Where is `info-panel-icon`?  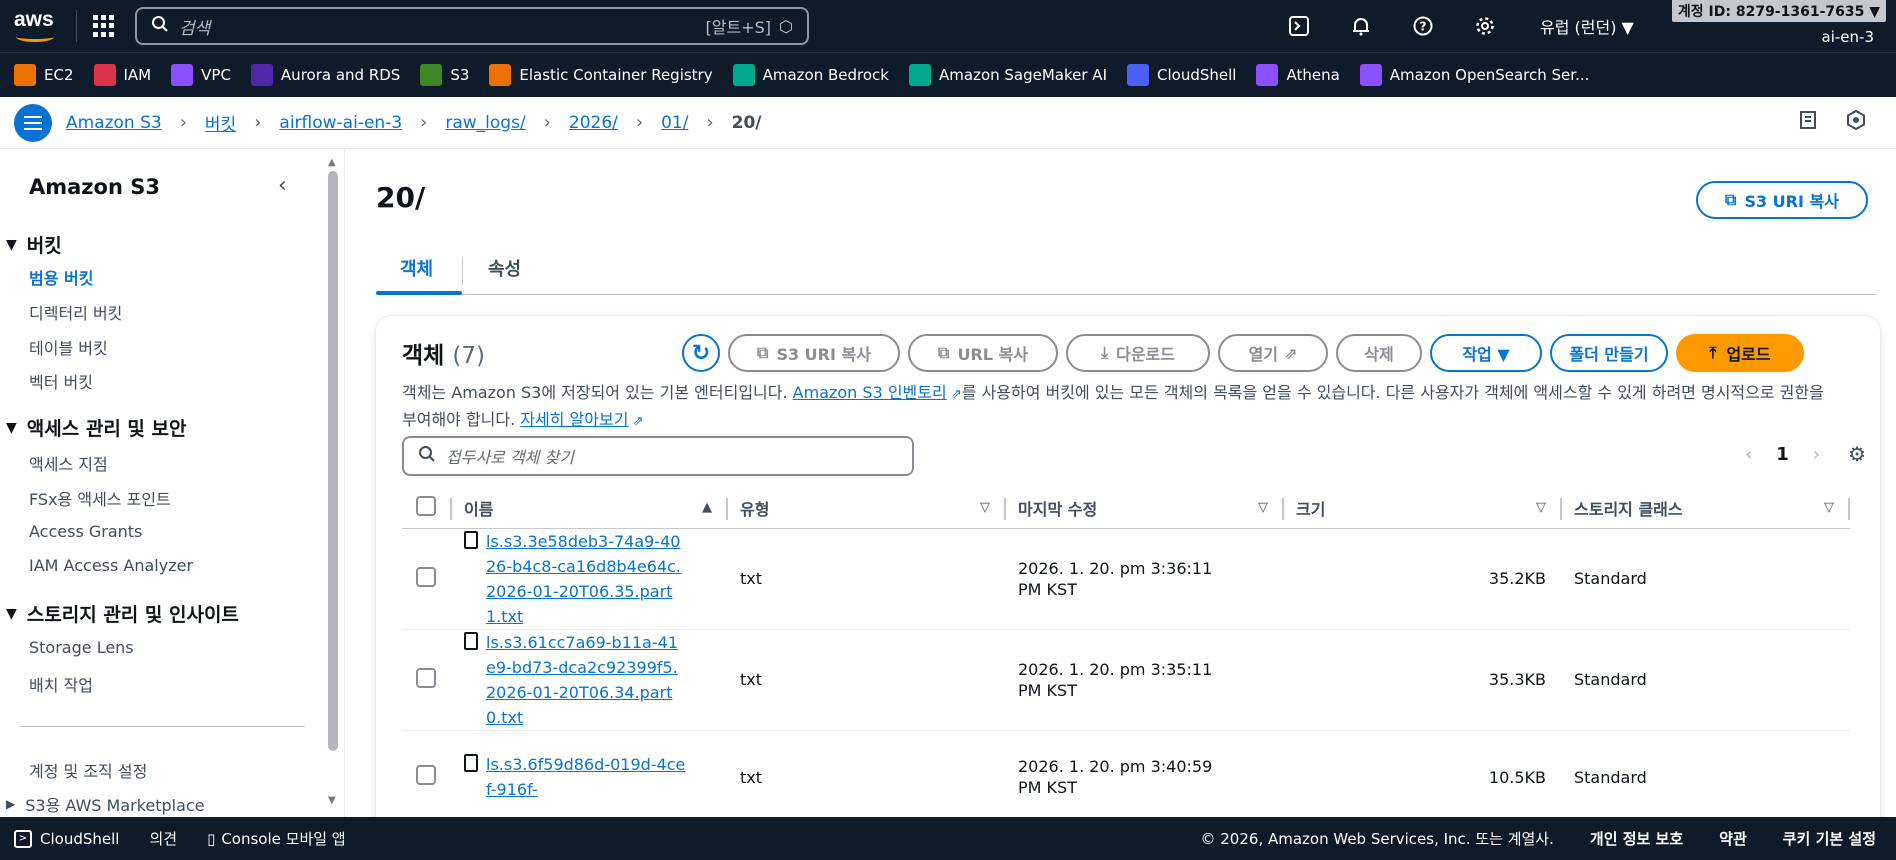
info-panel-icon is located at coordinates (1808, 122).